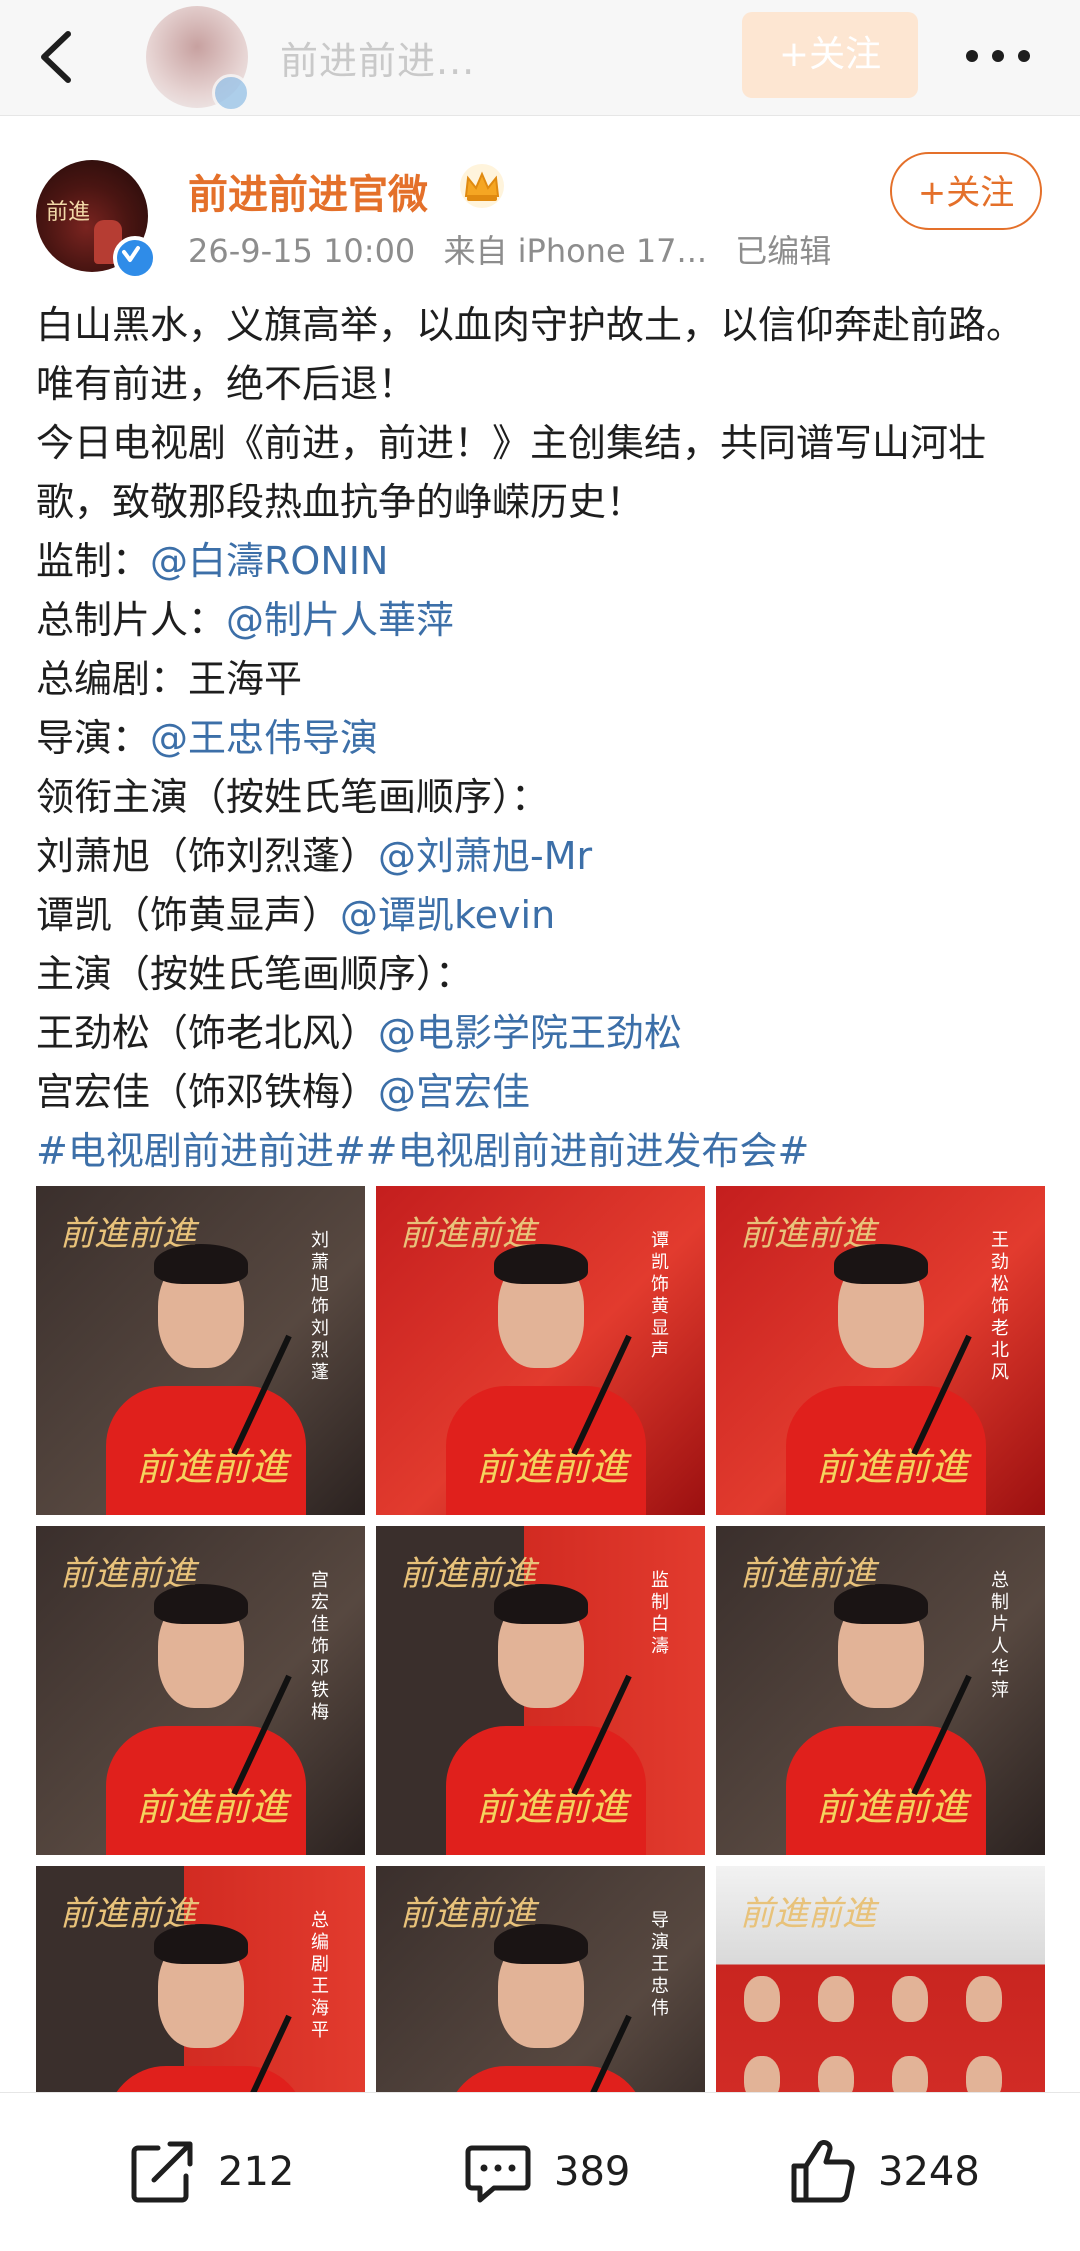 Image resolution: width=1080 pixels, height=2251 pixels. Describe the element at coordinates (447, 915) in the screenshot. I see `mention-link: @谭凯kevin` at that location.